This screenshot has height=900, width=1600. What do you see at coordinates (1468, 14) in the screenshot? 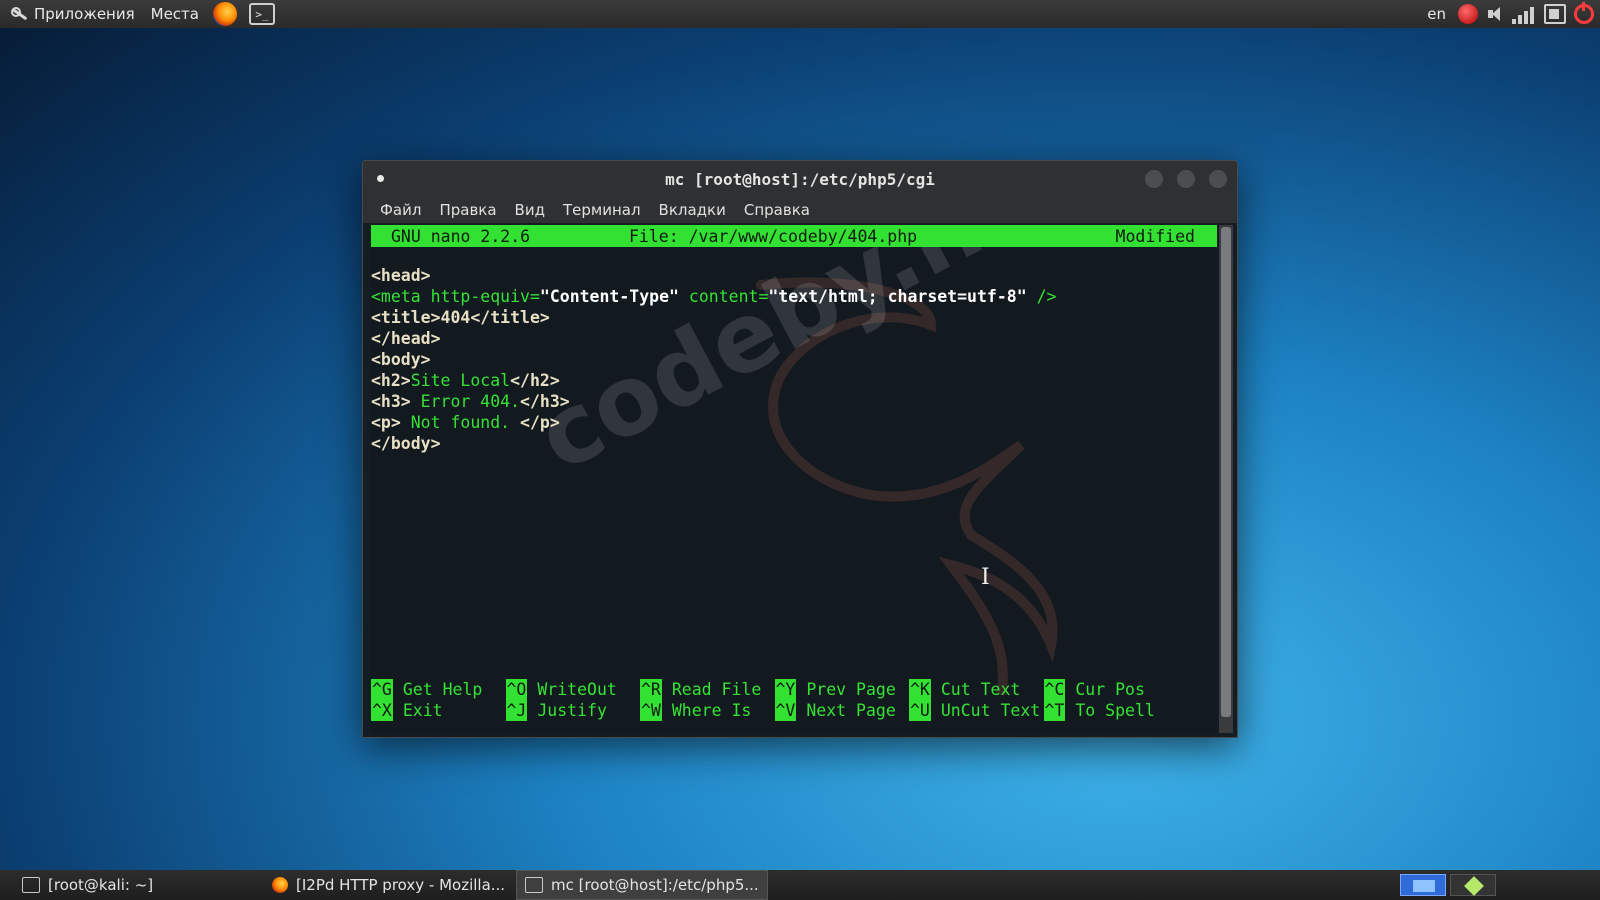
I see `record-icon` at bounding box center [1468, 14].